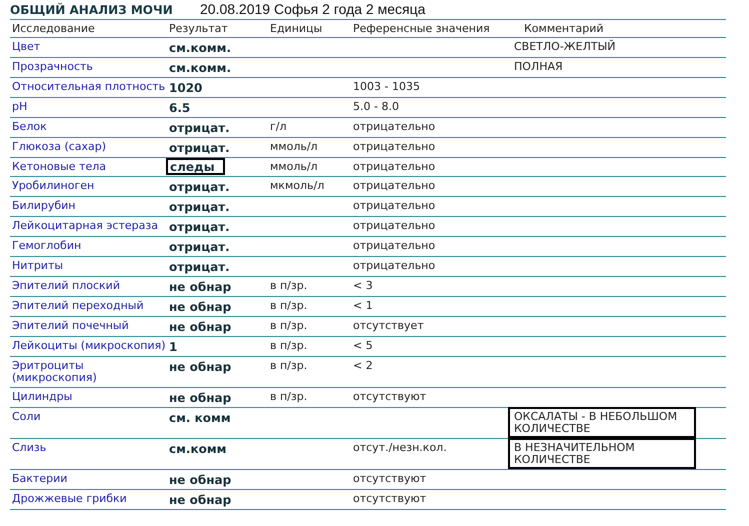 This screenshot has height=526, width=749. What do you see at coordinates (19, 107) in the screenshot?
I see `table-cell-text: pH` at bounding box center [19, 107].